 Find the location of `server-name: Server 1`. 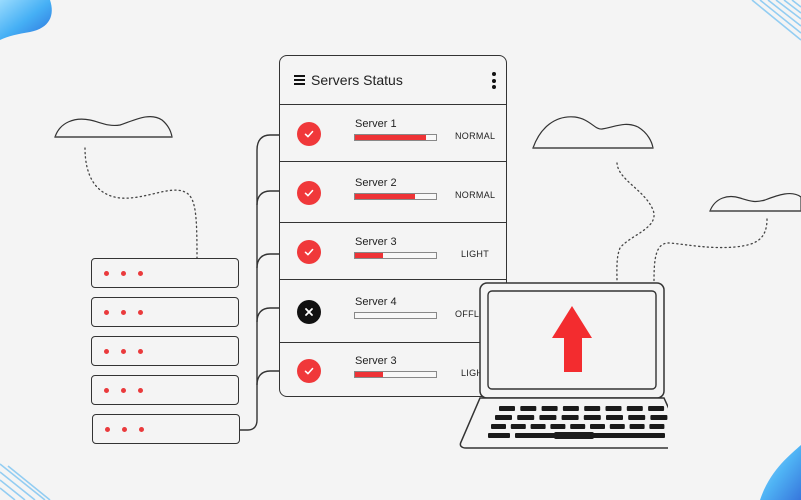

server-name: Server 1 is located at coordinates (376, 123).